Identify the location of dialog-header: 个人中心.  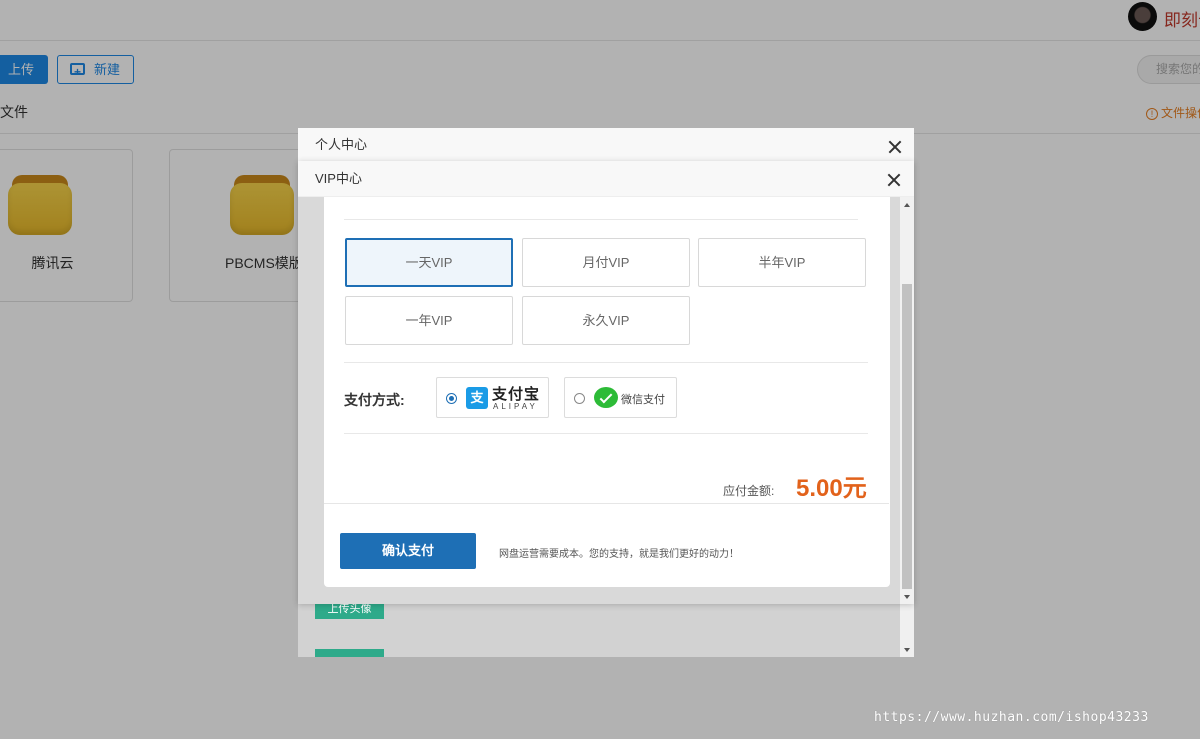
(606, 145).